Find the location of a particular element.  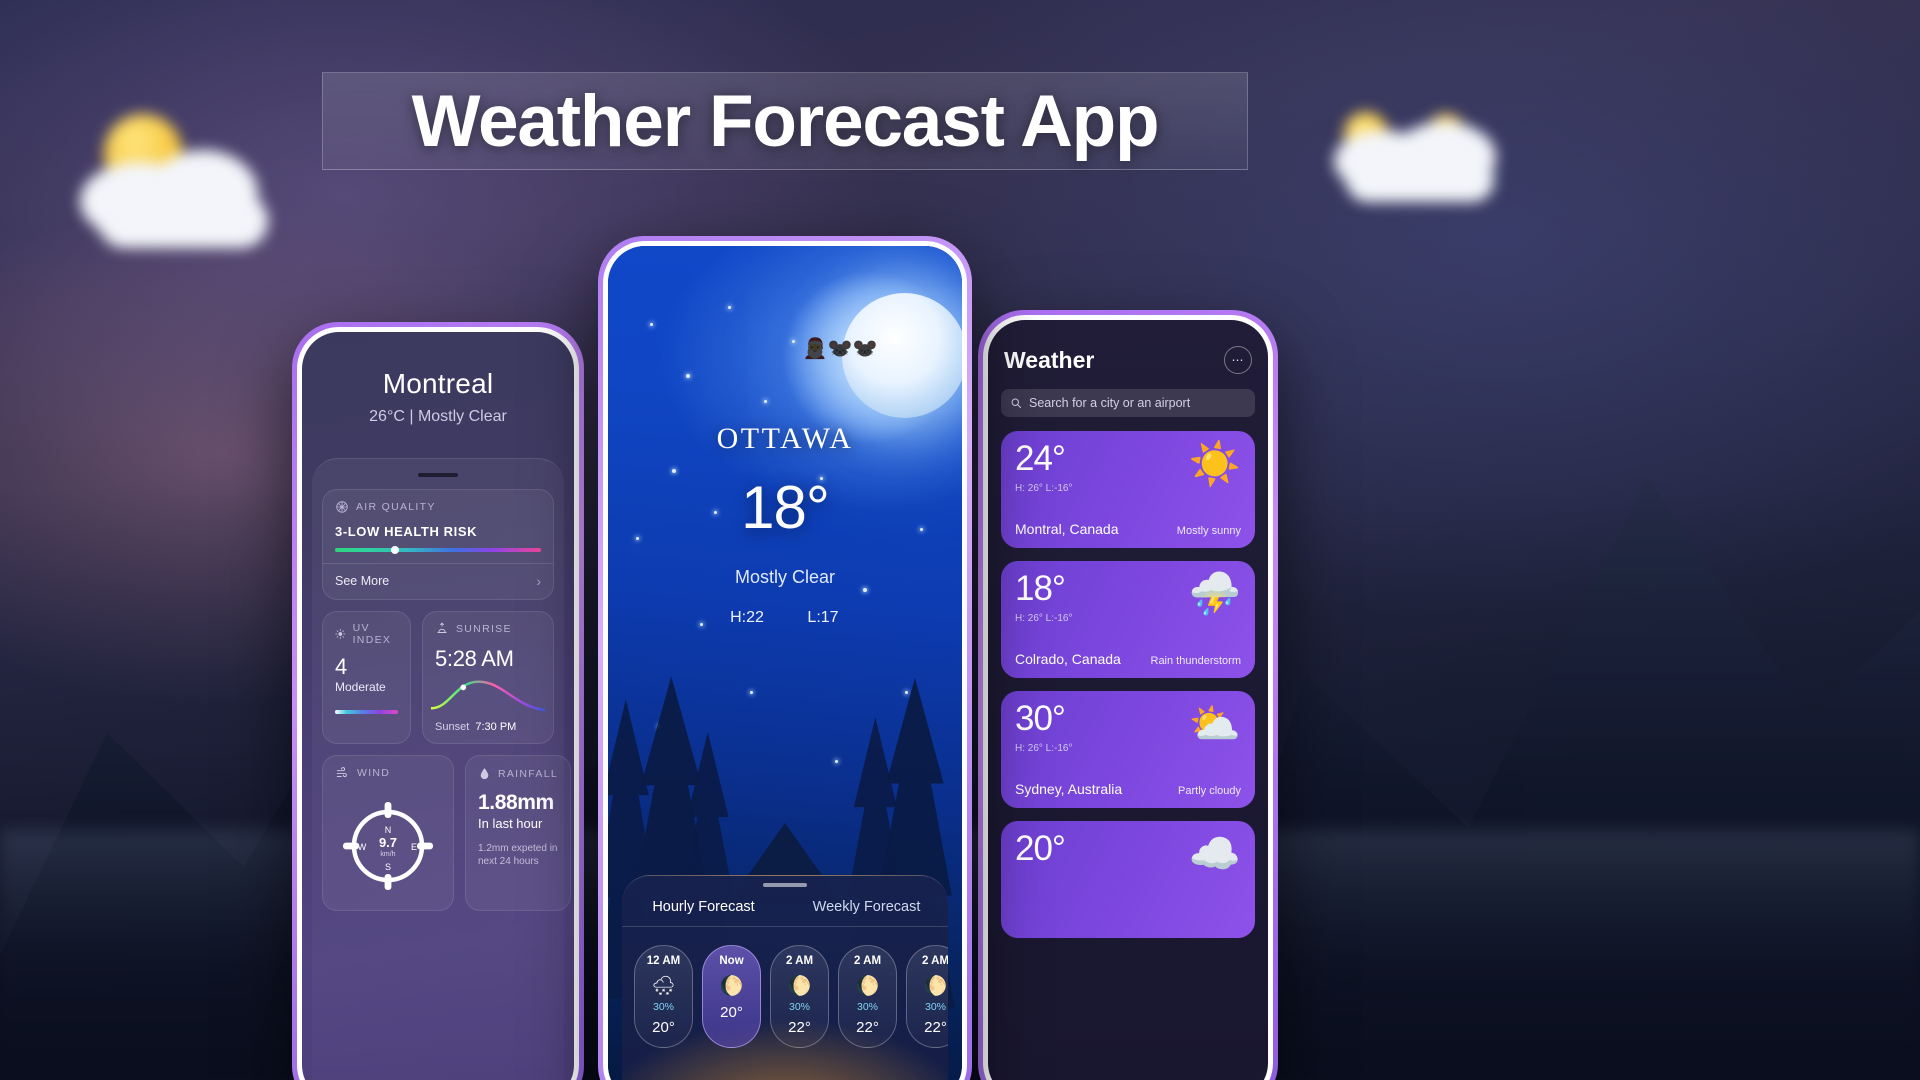

rainfall-period: In last hour is located at coordinates (510, 823).